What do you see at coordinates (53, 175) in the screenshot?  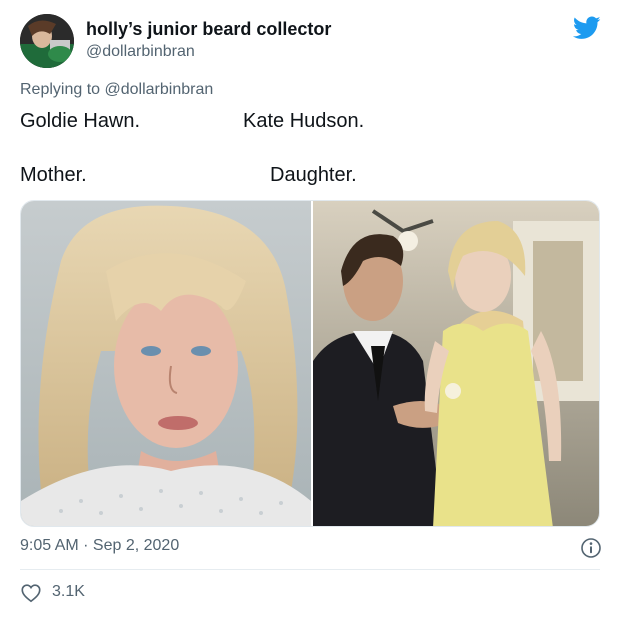 I see `tweet-text-left-role: Mother.` at bounding box center [53, 175].